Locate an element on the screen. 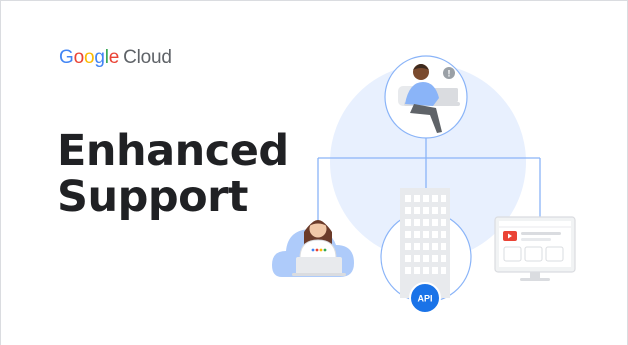 The width and height of the screenshot is (628, 345). support-agent-node is located at coordinates (313, 248).